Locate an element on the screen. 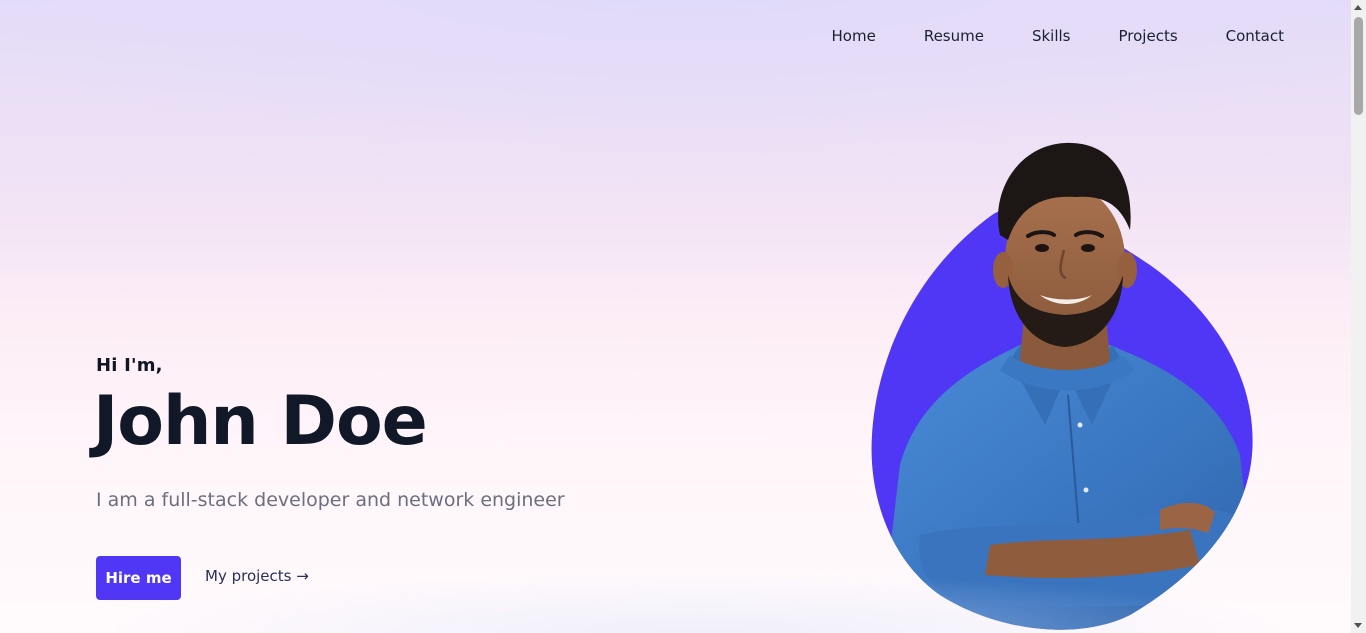 This screenshot has width=1366, height=633. nav-resume: Resume is located at coordinates (954, 36).